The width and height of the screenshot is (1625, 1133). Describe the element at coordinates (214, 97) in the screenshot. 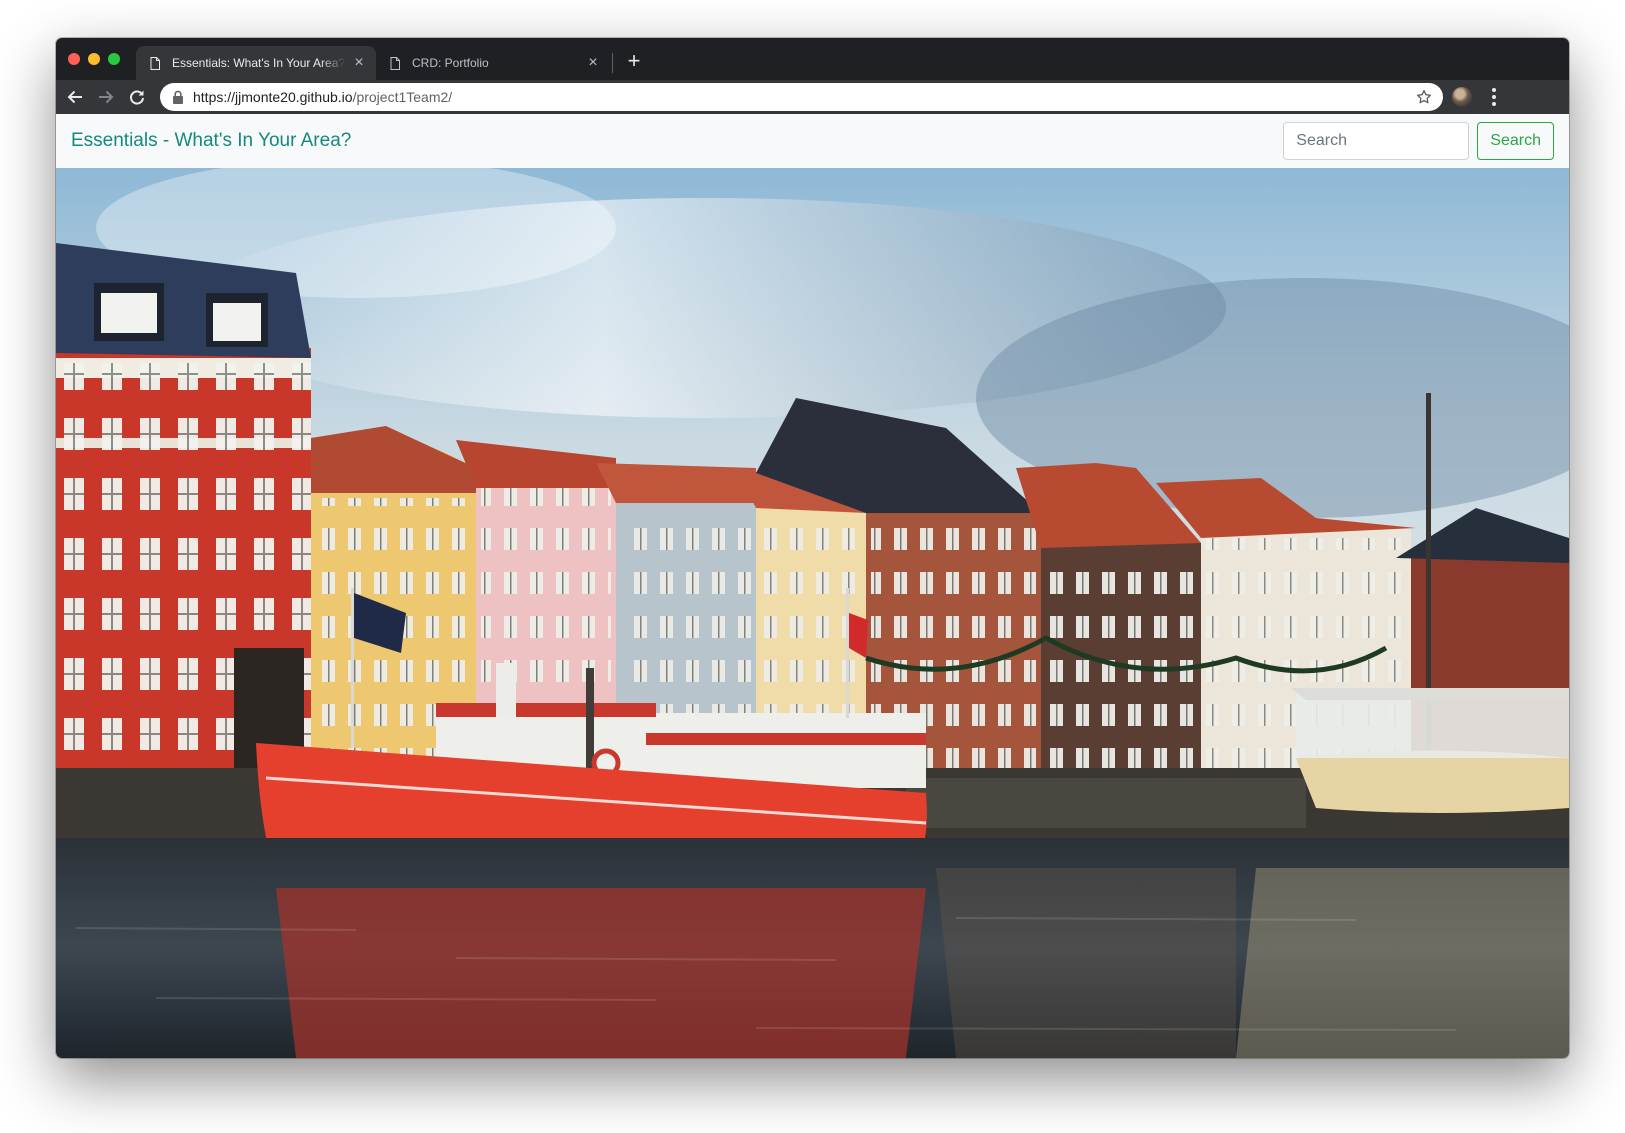

I see `url-scheme: https://` at that location.